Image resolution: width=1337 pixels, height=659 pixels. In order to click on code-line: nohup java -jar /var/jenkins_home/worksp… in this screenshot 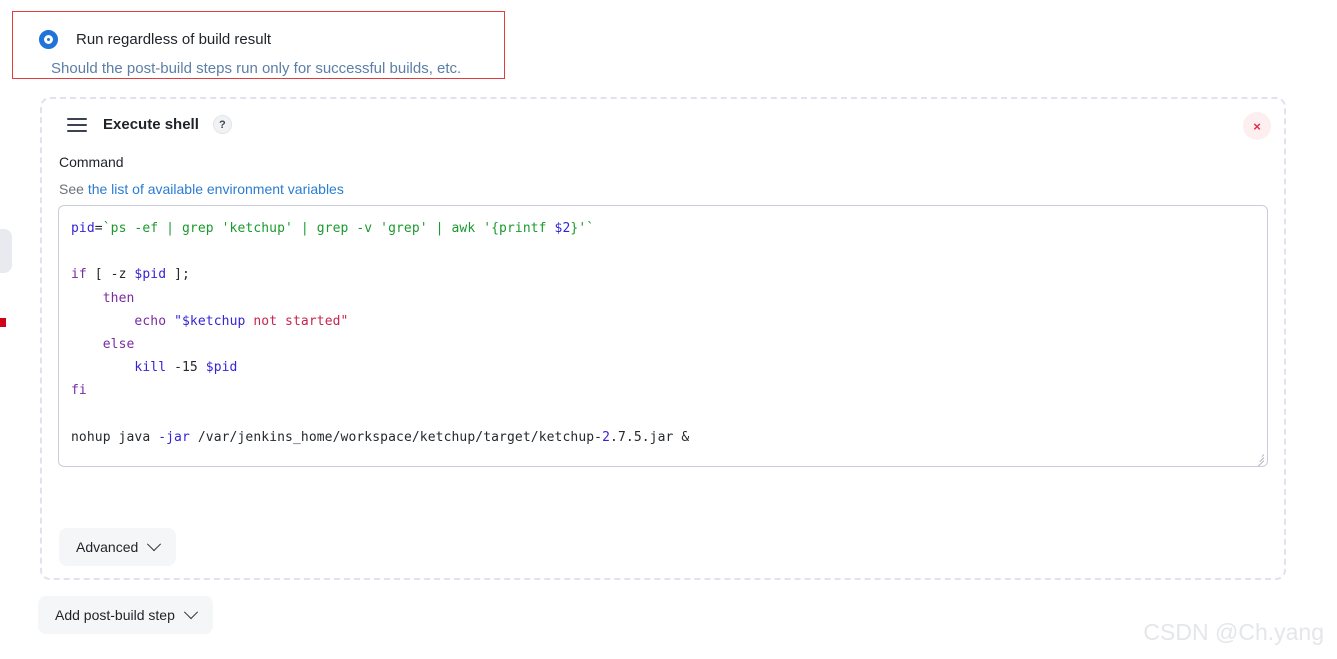, I will do `click(663, 437)`.